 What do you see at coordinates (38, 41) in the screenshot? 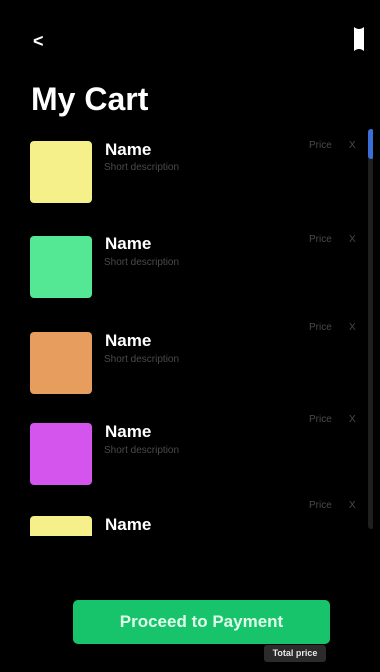
I see `back-button: <` at bounding box center [38, 41].